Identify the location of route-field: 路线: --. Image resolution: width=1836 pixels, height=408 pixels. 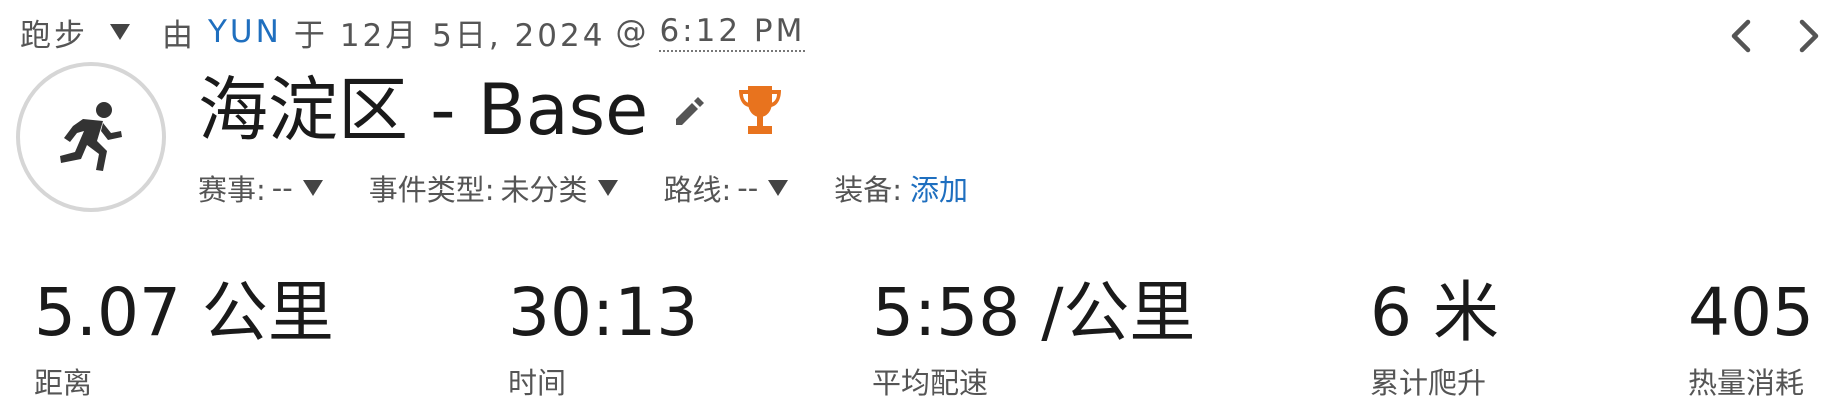
(726, 188).